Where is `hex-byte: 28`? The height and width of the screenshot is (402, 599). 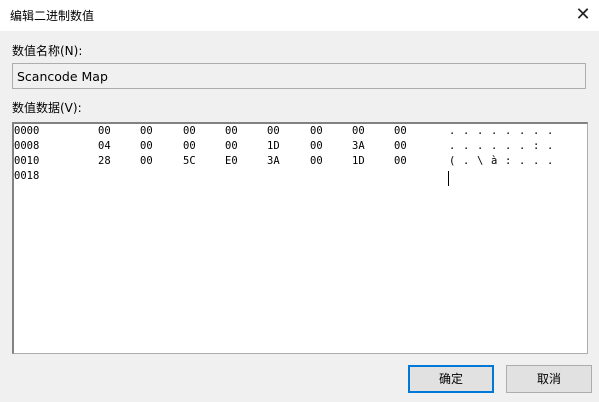
hex-byte: 28 is located at coordinates (104, 161).